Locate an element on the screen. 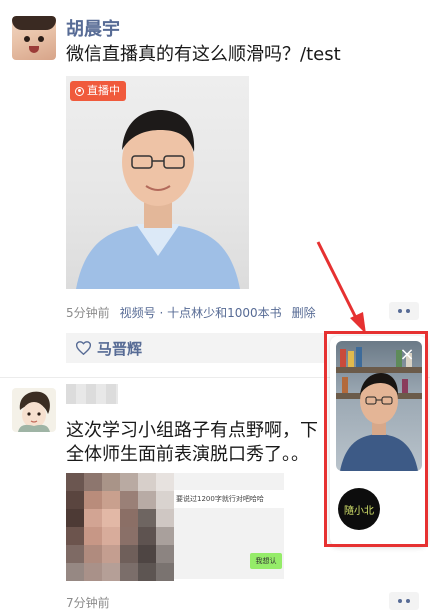 This screenshot has width=430, height=611. post-meta: 5分钟前 视频号 · 十点林少和1000本书 删除 is located at coordinates (191, 312).